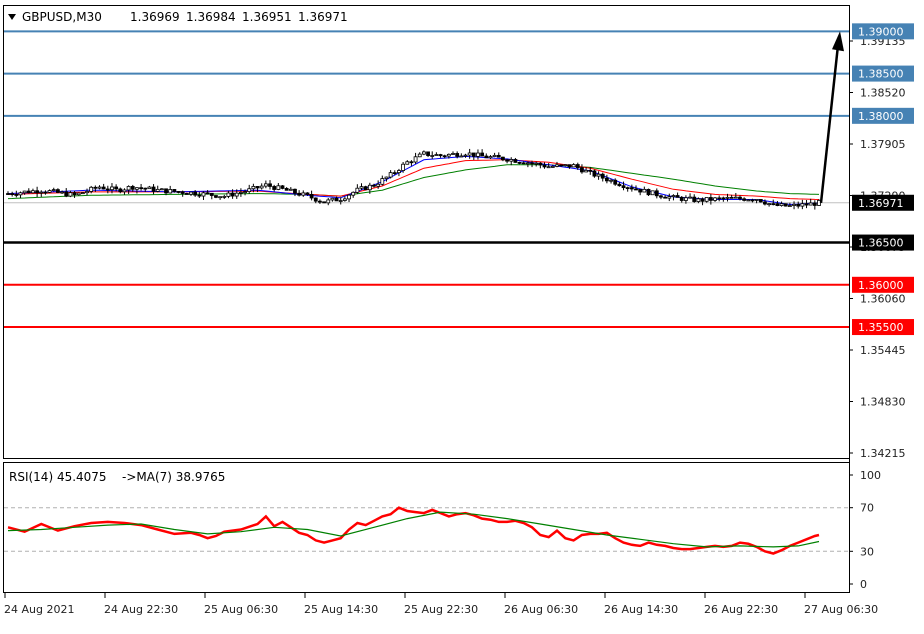  Describe the element at coordinates (883, 453) in the screenshot. I see `price-tick-label: 1.34215` at that location.